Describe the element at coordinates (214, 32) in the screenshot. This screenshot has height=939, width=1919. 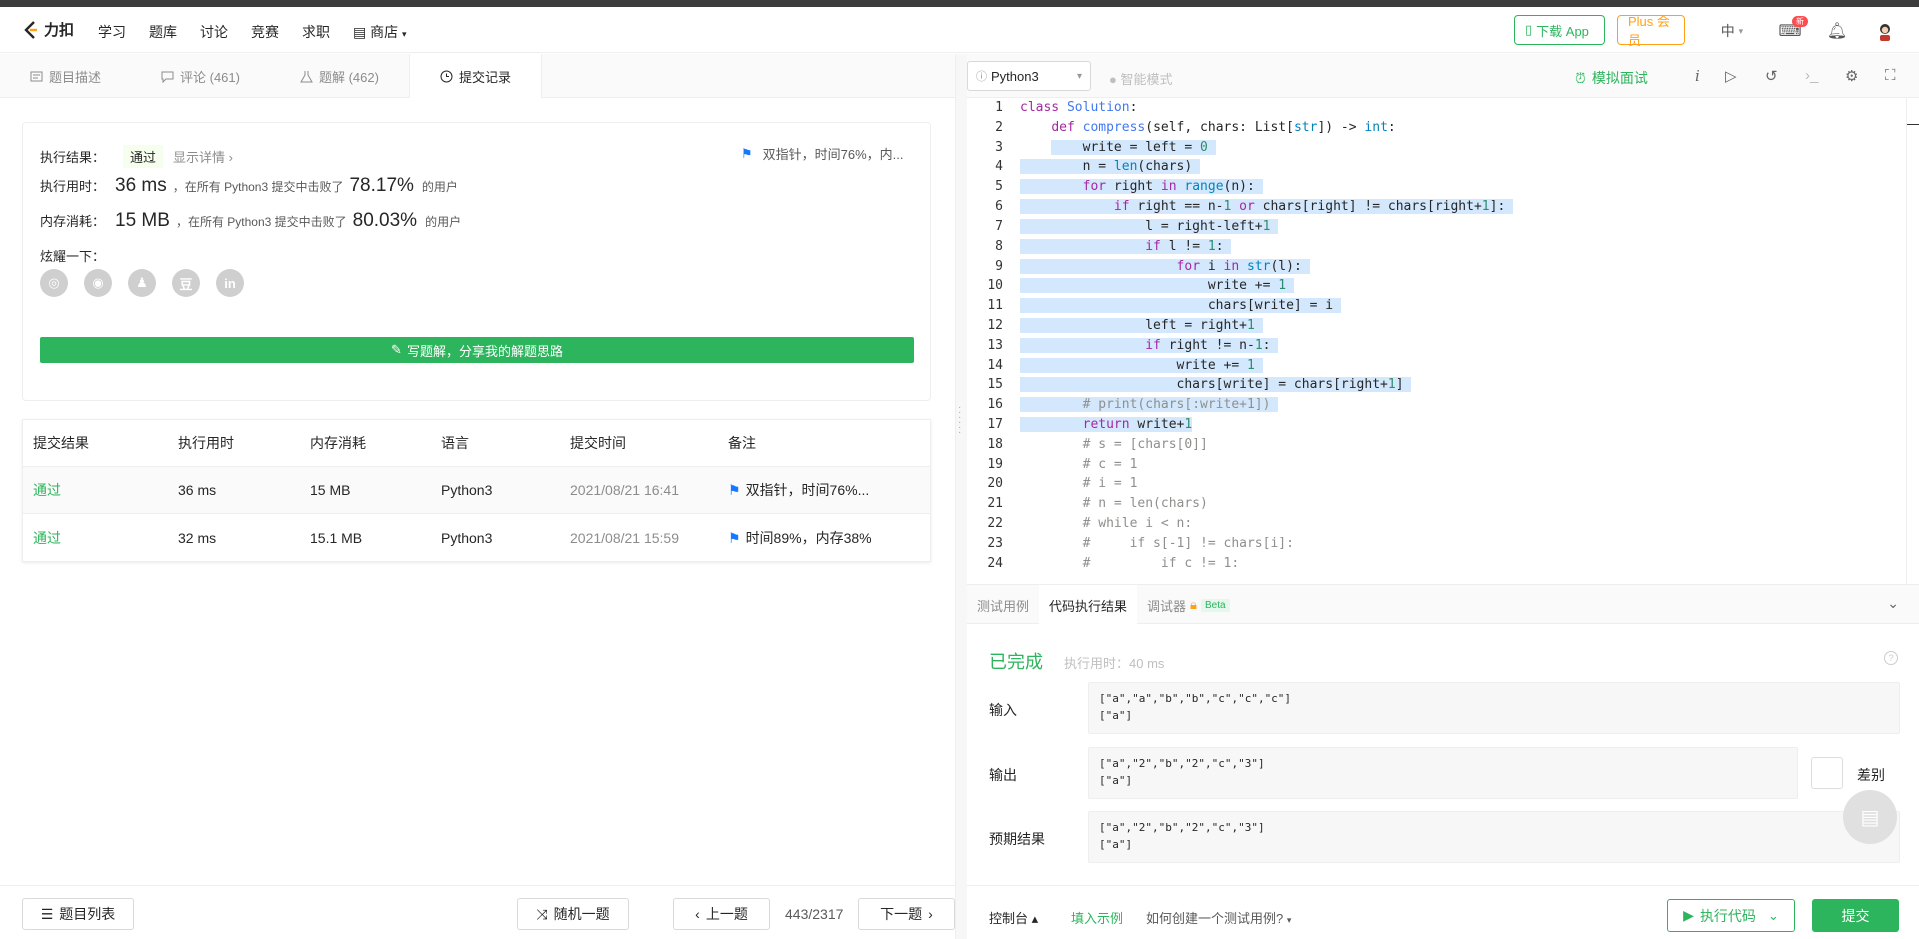
I see `nav-link-discuss: 讨论` at that location.